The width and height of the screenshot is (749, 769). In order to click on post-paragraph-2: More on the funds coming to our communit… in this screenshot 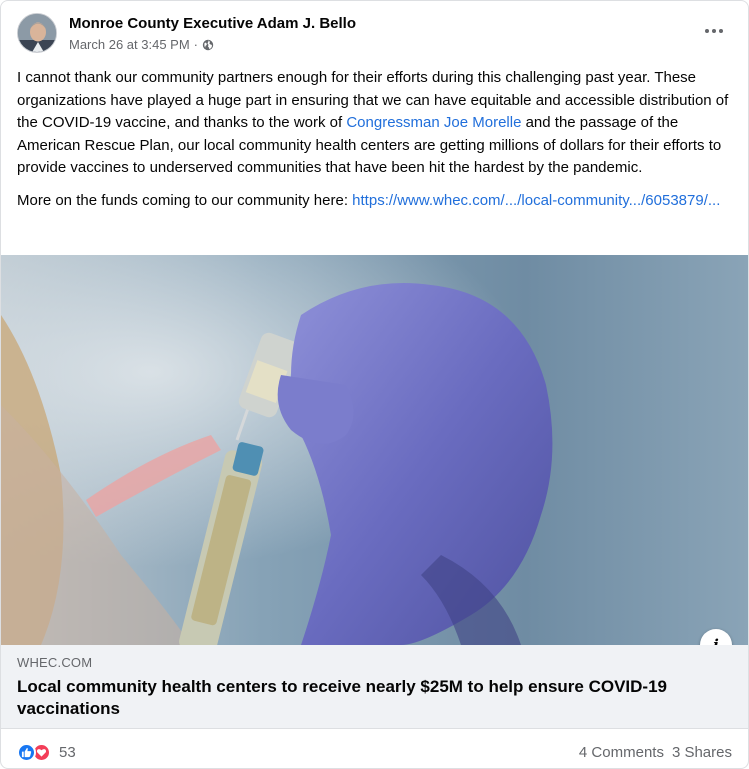, I will do `click(373, 201)`.